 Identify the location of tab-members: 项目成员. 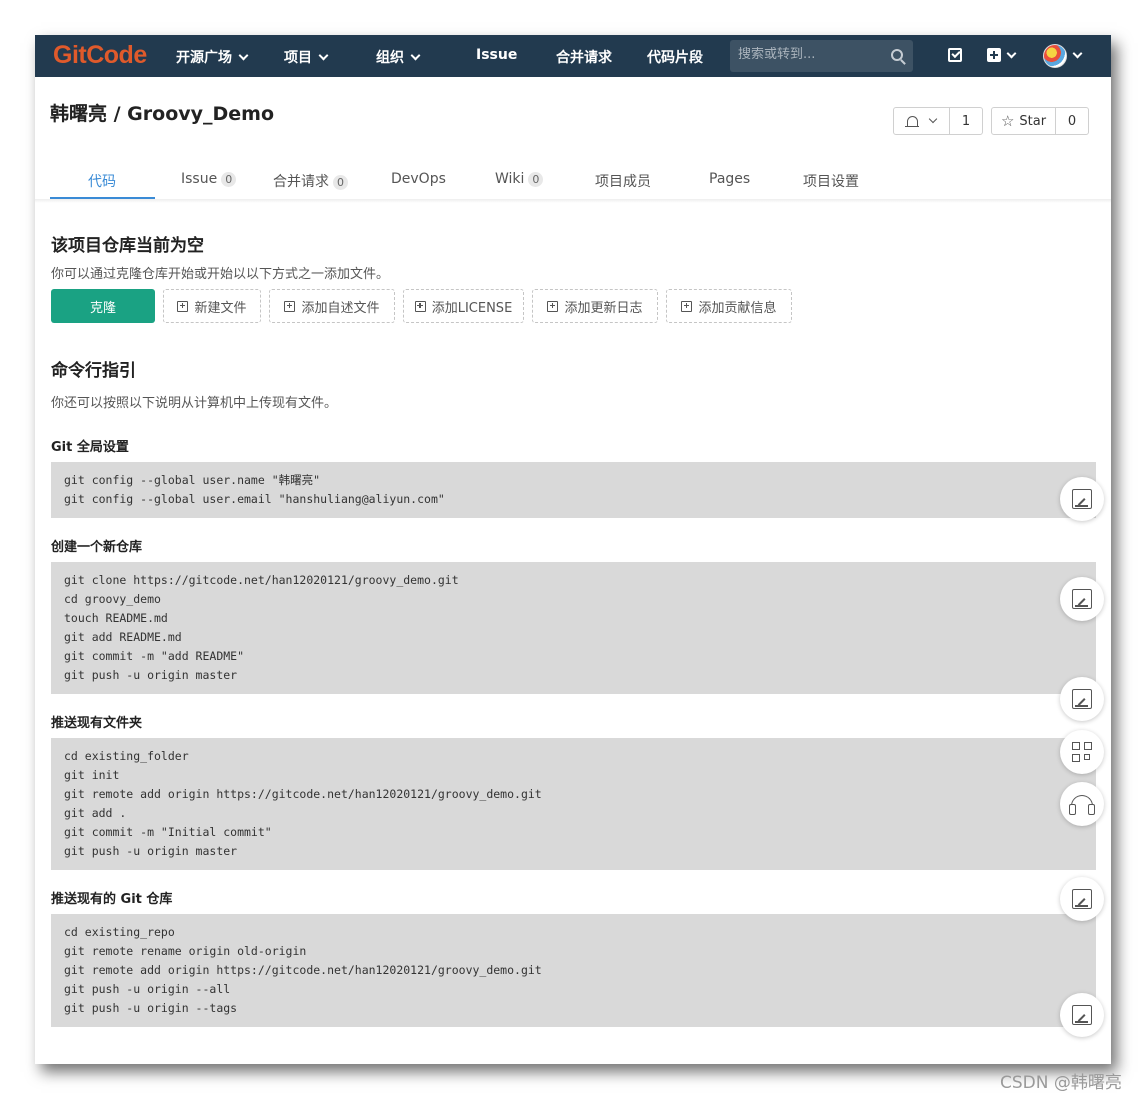
(623, 181).